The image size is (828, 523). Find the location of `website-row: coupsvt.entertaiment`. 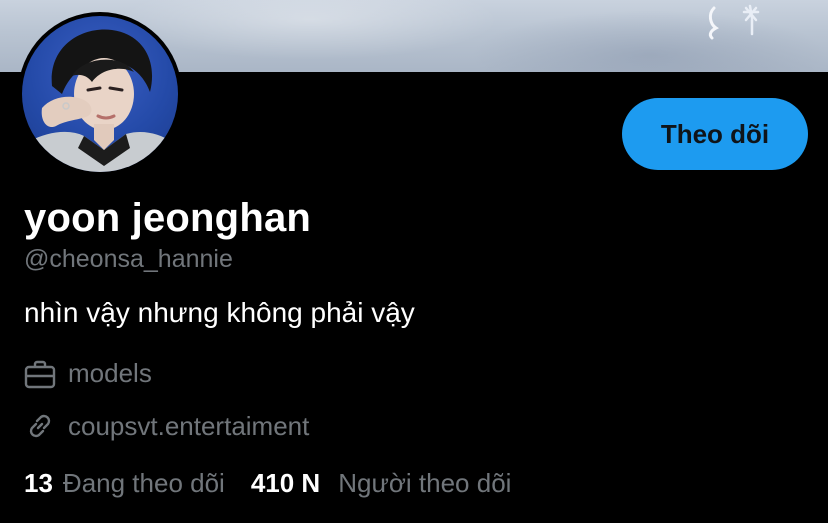

website-row: coupsvt.entertaiment is located at coordinates (166, 426).